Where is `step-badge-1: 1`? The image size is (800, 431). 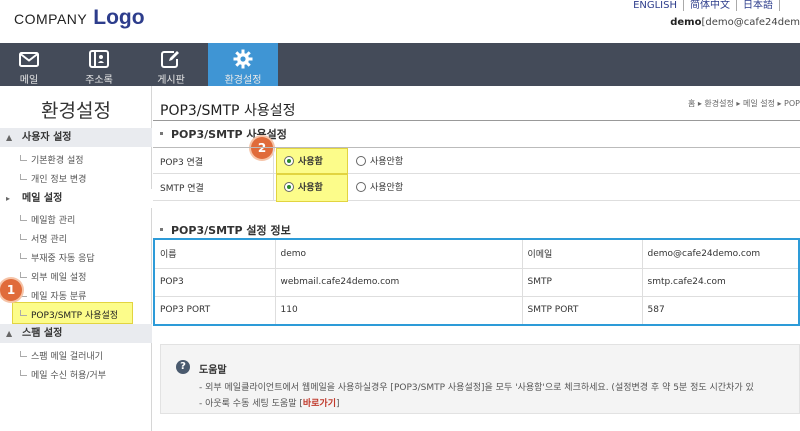
step-badge-1: 1 is located at coordinates (11, 290).